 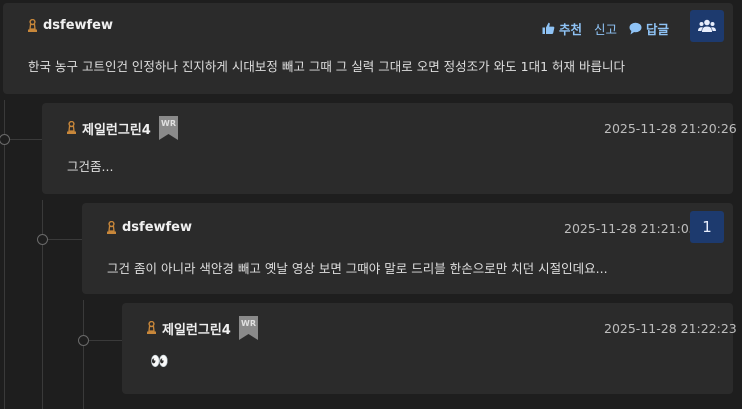 What do you see at coordinates (658, 29) in the screenshot?
I see `reply-label: 답글` at bounding box center [658, 29].